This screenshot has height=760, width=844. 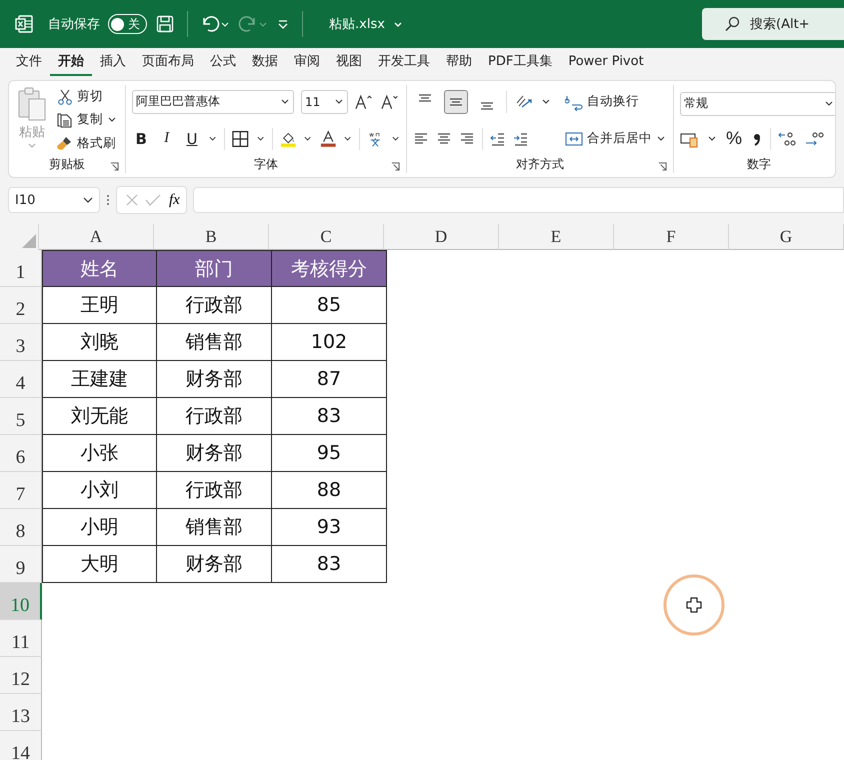 I want to click on table-cell: 85, so click(x=329, y=305).